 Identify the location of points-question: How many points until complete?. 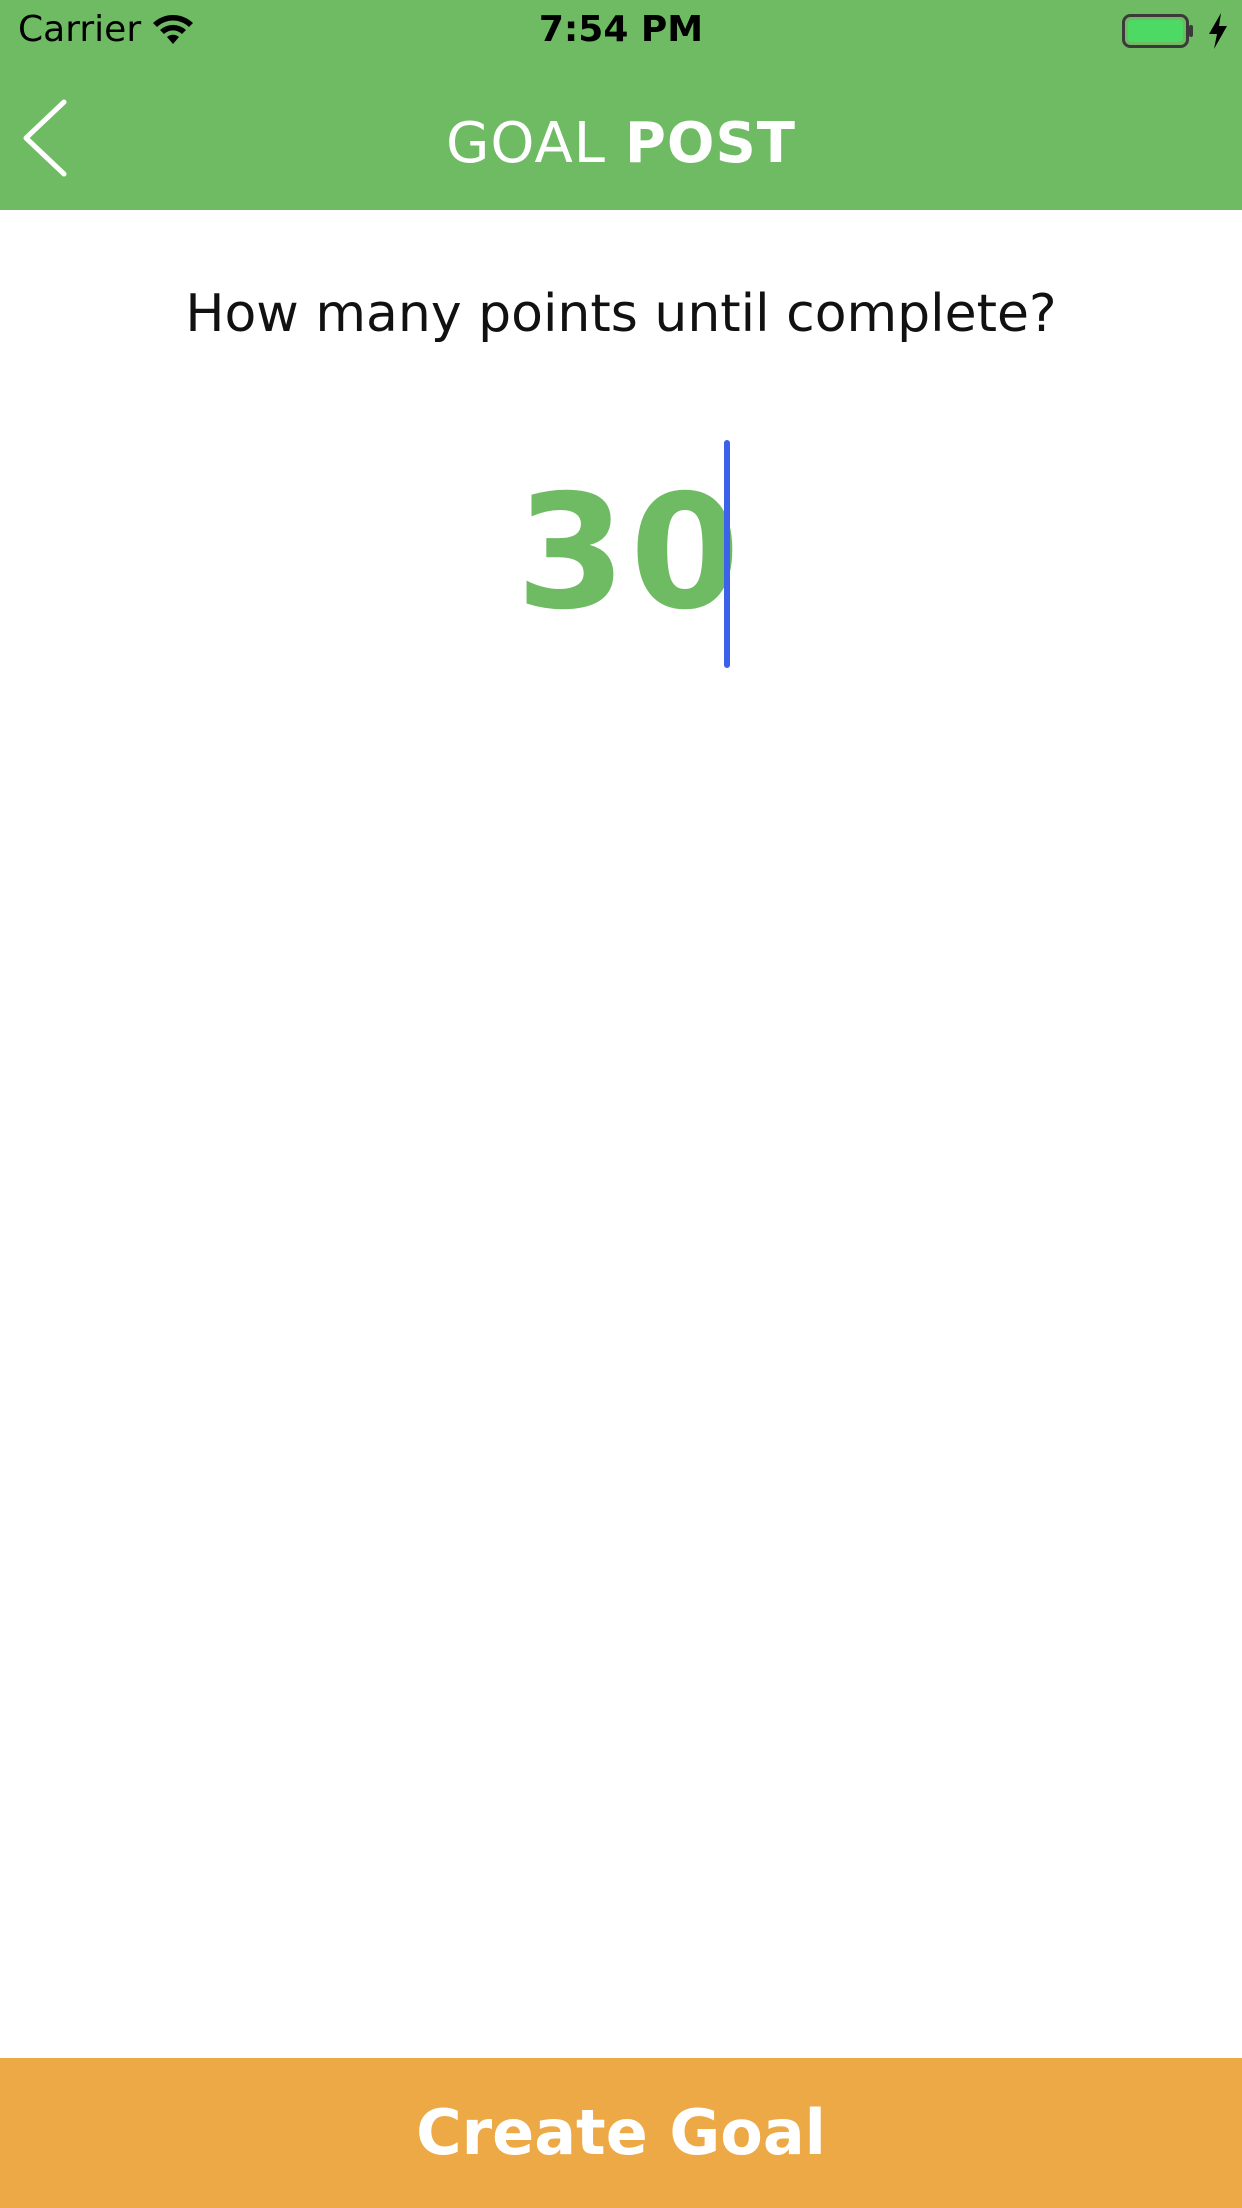
(621, 314).